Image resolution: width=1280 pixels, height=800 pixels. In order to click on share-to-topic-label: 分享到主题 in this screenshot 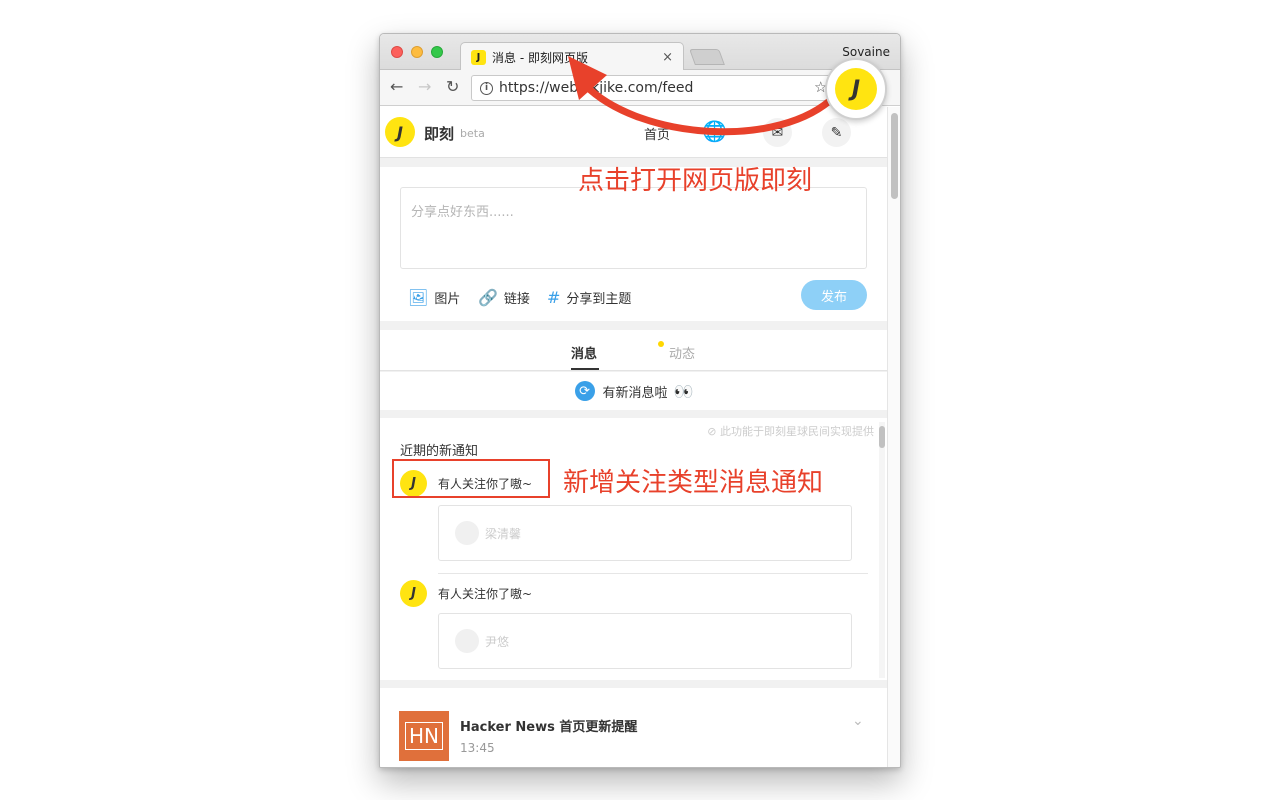, I will do `click(599, 299)`.